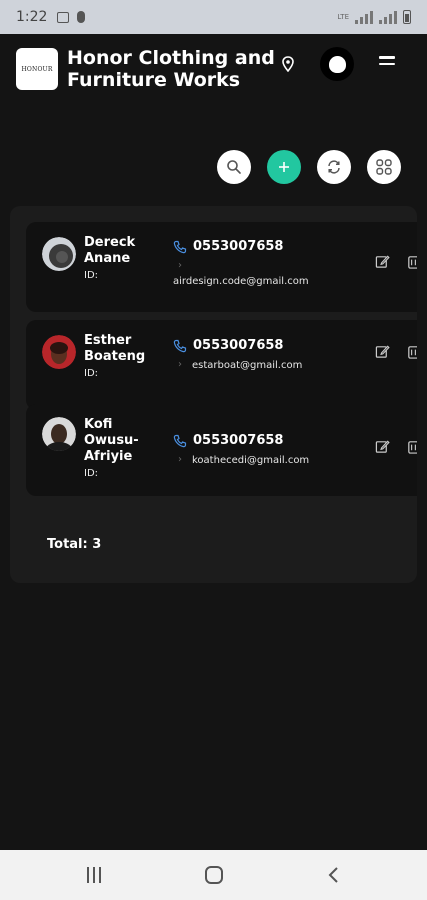 The width and height of the screenshot is (427, 900). What do you see at coordinates (32, 17) in the screenshot?
I see `status-time: 1:22` at bounding box center [32, 17].